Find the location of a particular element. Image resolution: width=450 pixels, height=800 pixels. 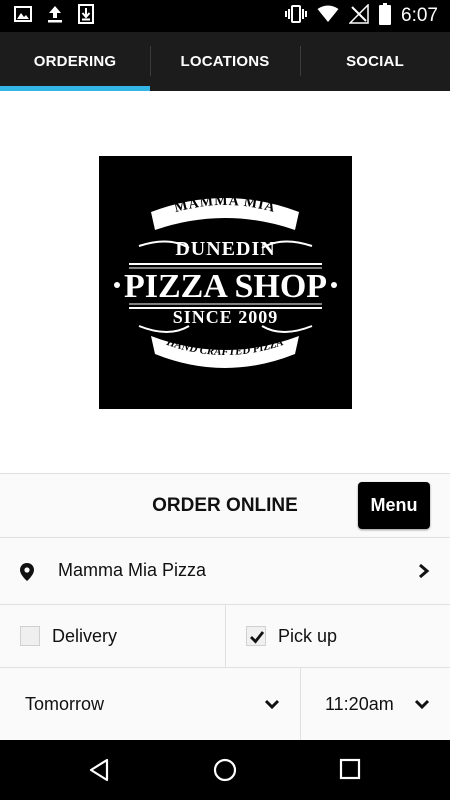

tab-locations: LOCATIONS is located at coordinates (225, 61).